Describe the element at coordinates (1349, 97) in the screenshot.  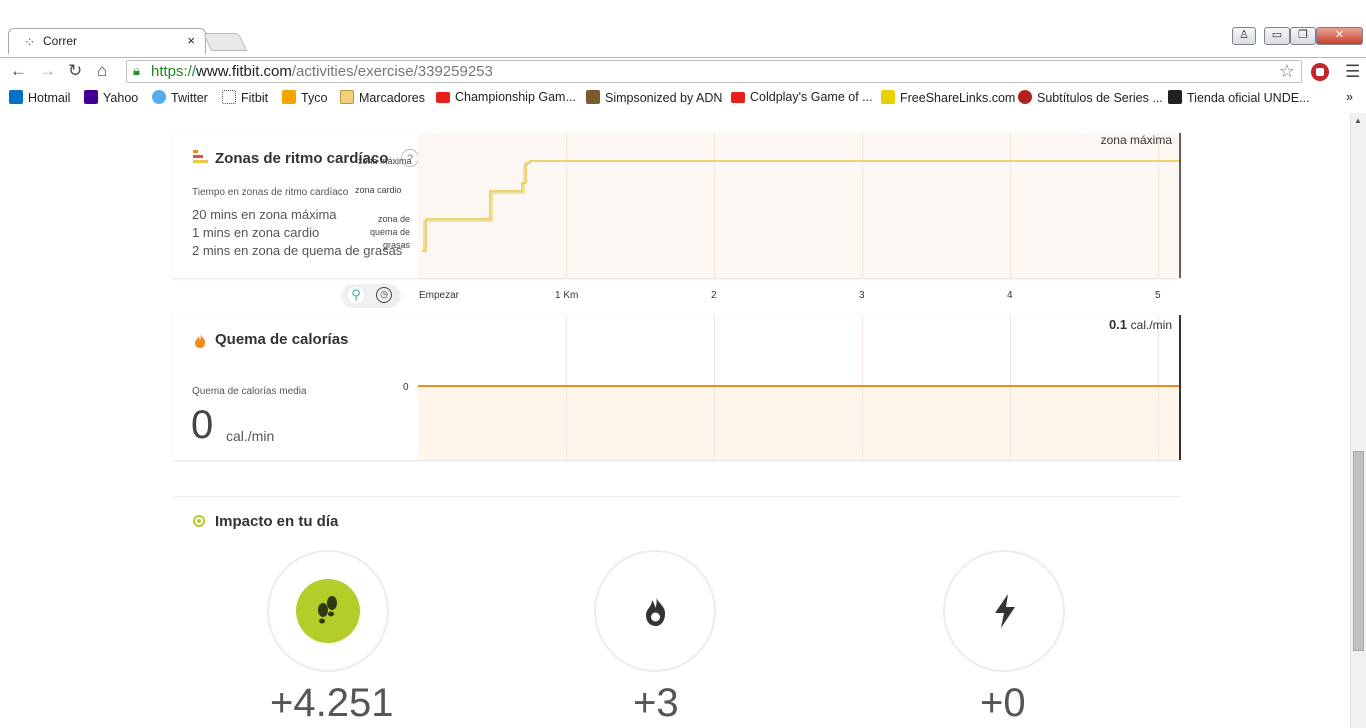
I see `bookmarks-overflow-chevron-icon: »` at that location.